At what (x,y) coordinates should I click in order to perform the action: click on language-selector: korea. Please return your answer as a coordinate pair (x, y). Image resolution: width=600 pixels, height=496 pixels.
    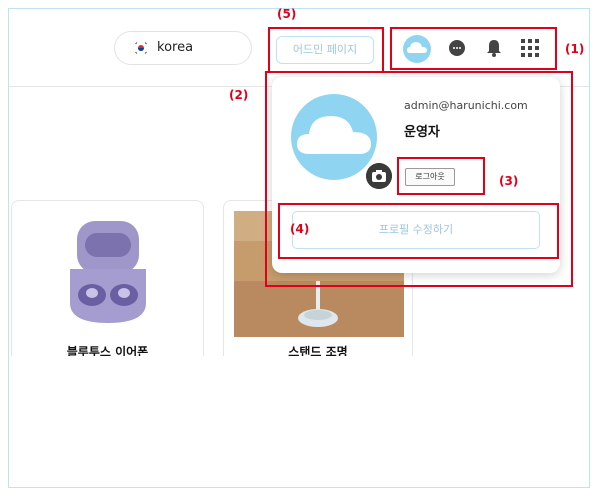
    Looking at the image, I should click on (183, 48).